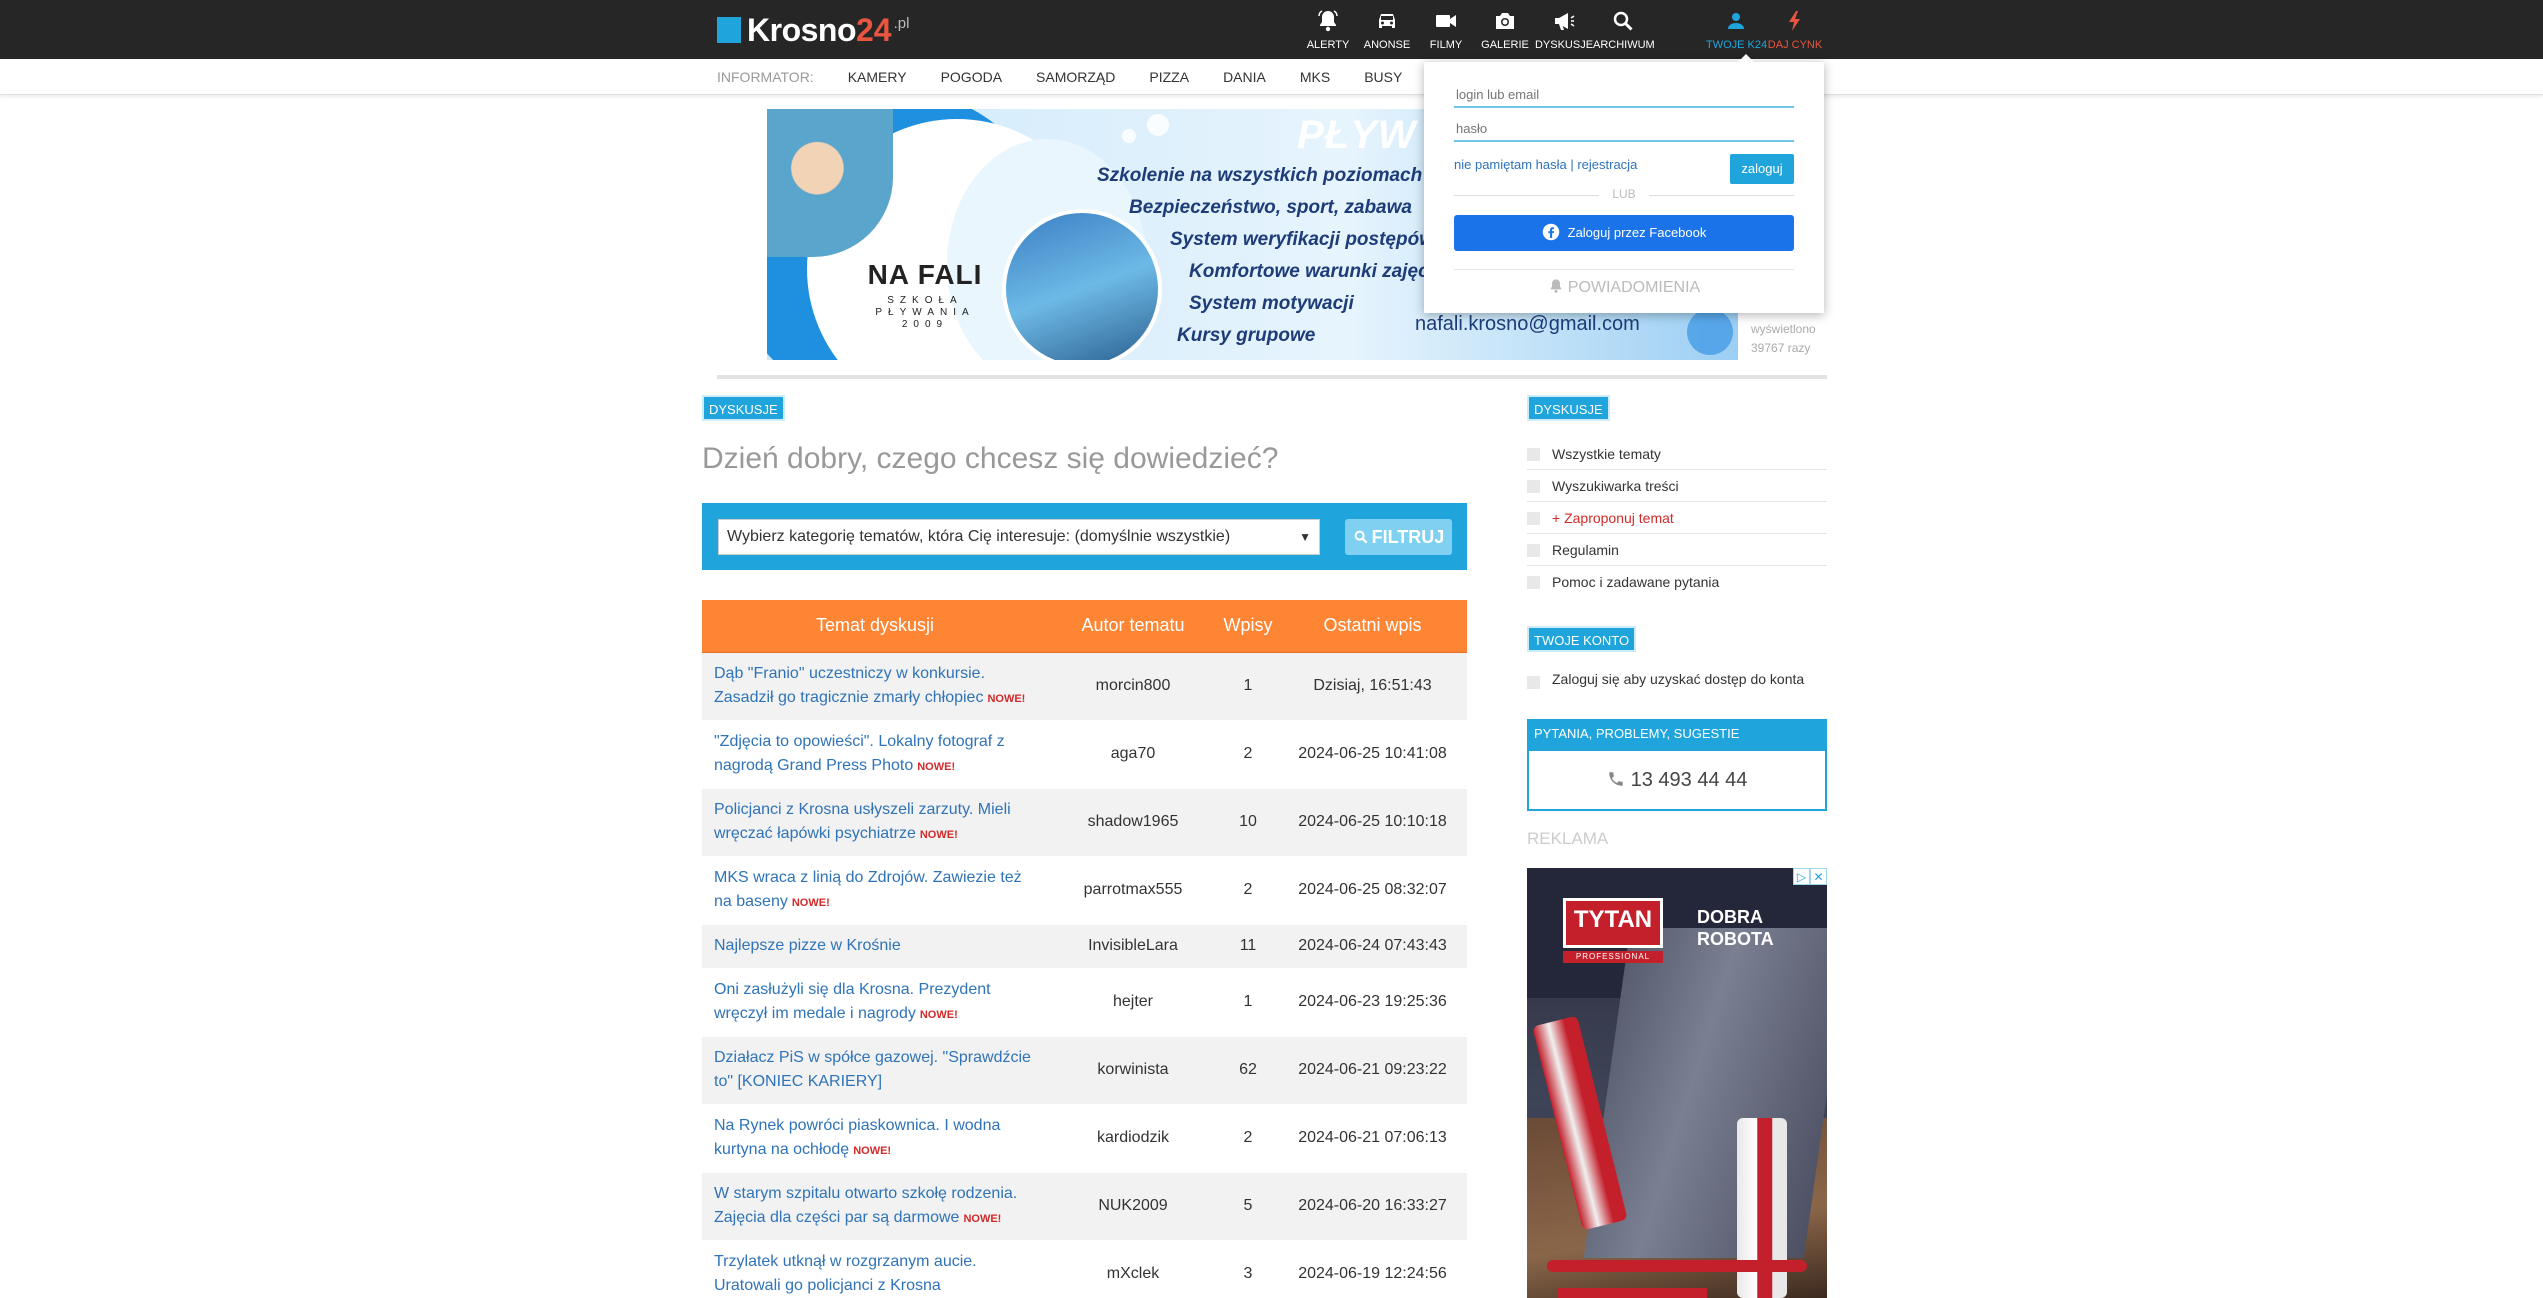 This screenshot has width=2543, height=1298. Describe the element at coordinates (1372, 1269) in the screenshot. I see `last-post-cell: 2024-06-19 12:24:56` at that location.